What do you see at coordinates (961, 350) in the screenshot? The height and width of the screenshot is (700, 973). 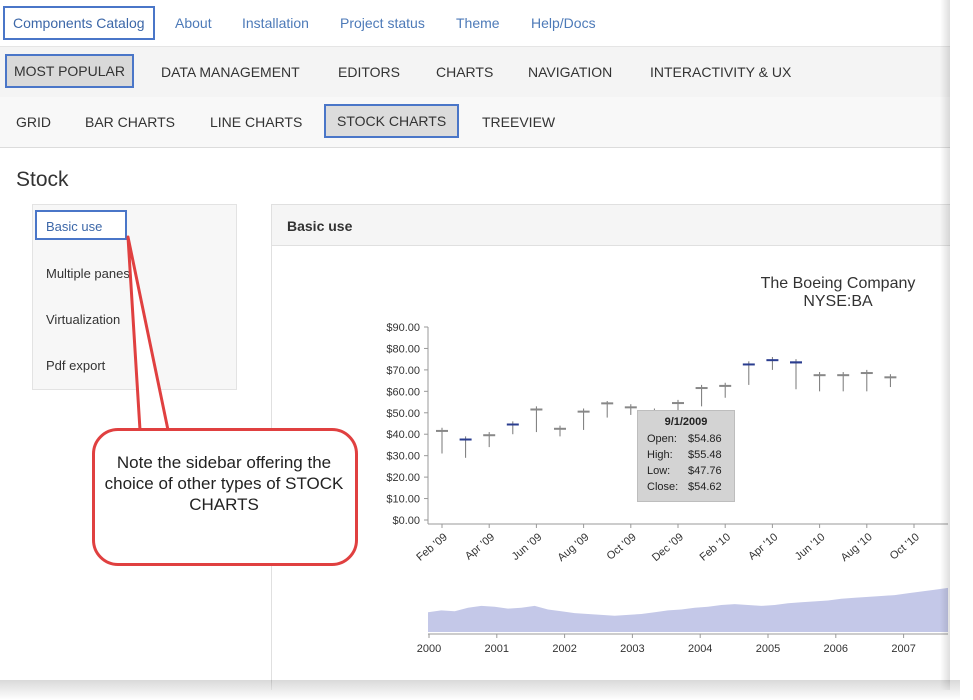 I see `torn-edge-right` at bounding box center [961, 350].